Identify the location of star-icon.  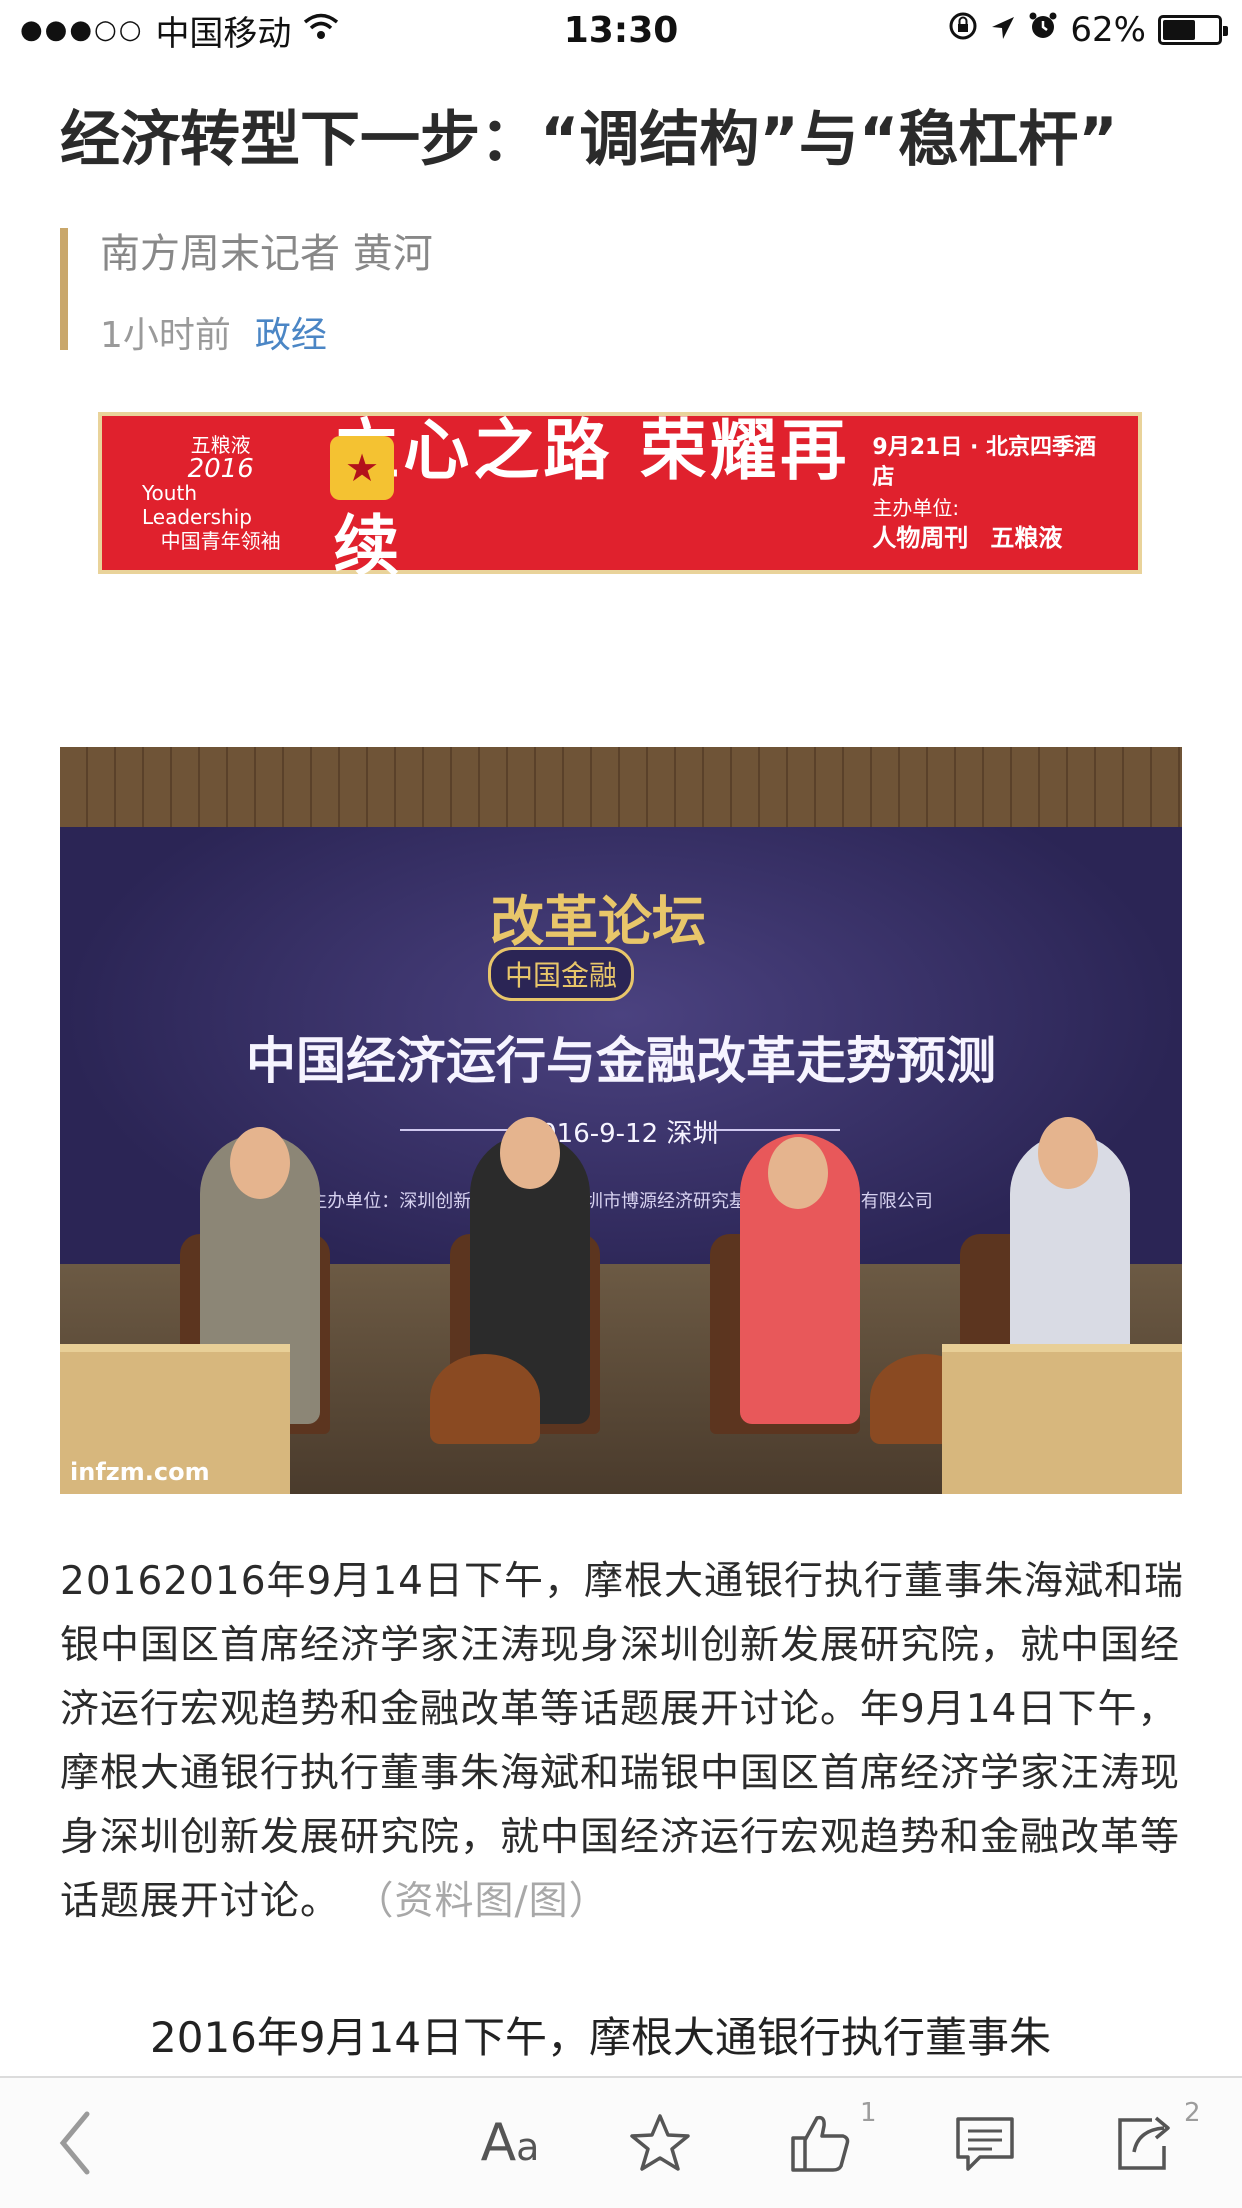
(660, 2142).